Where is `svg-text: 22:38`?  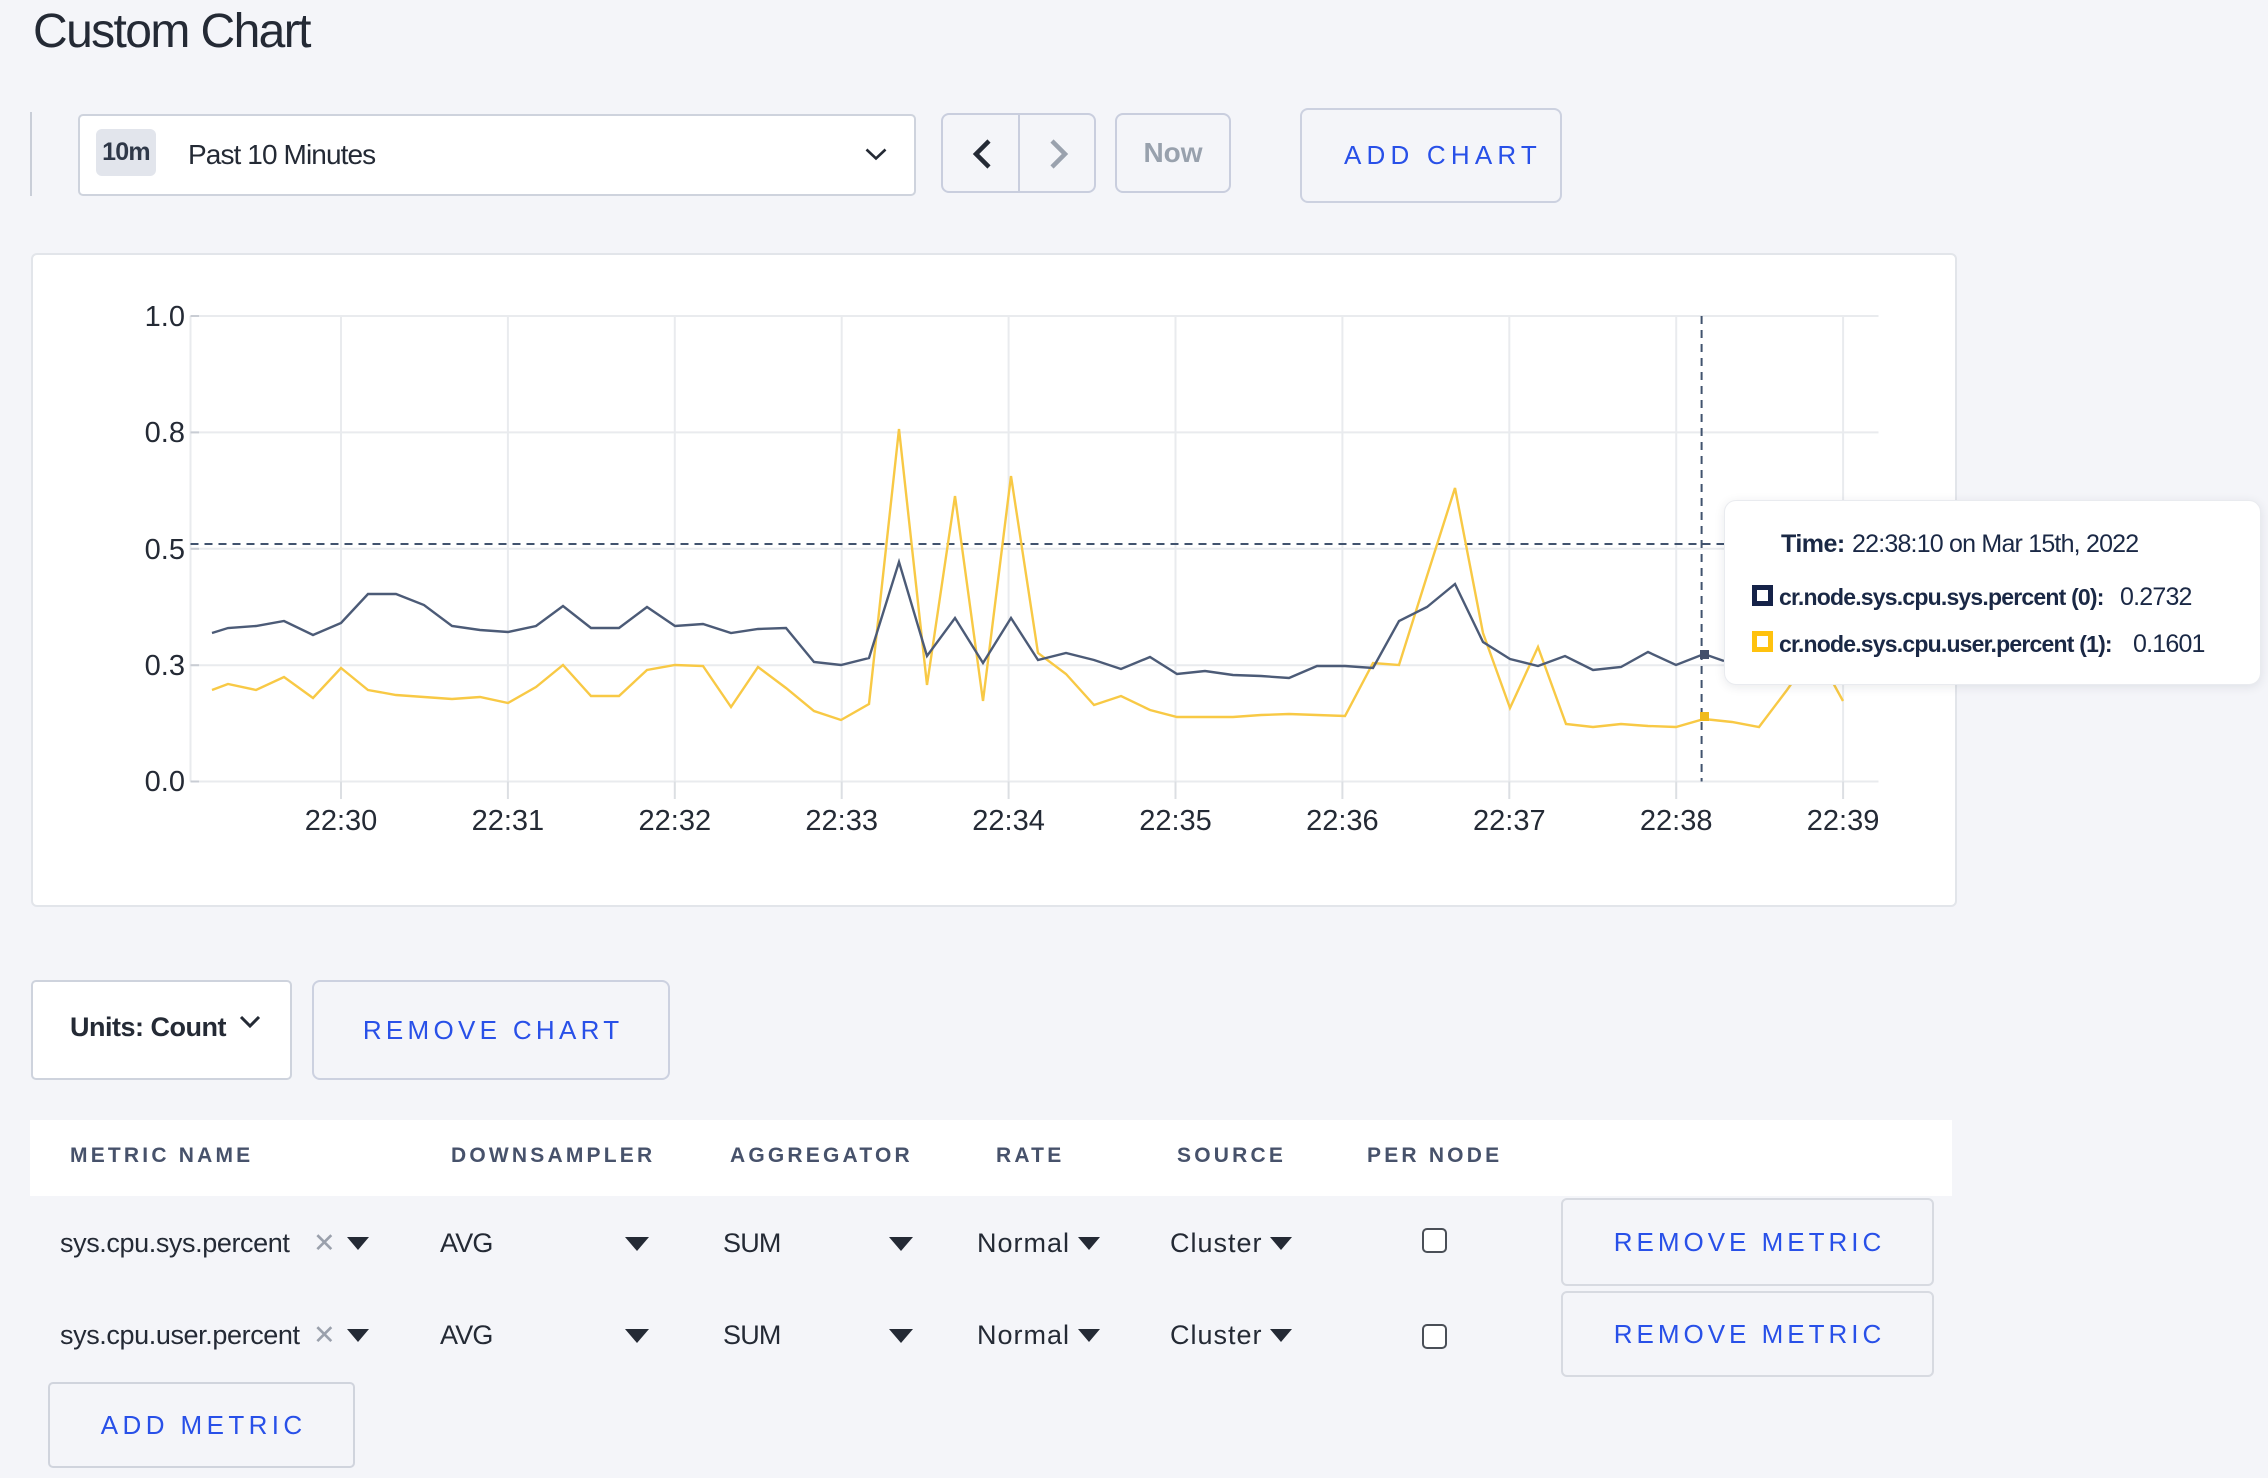 svg-text: 22:38 is located at coordinates (1676, 821).